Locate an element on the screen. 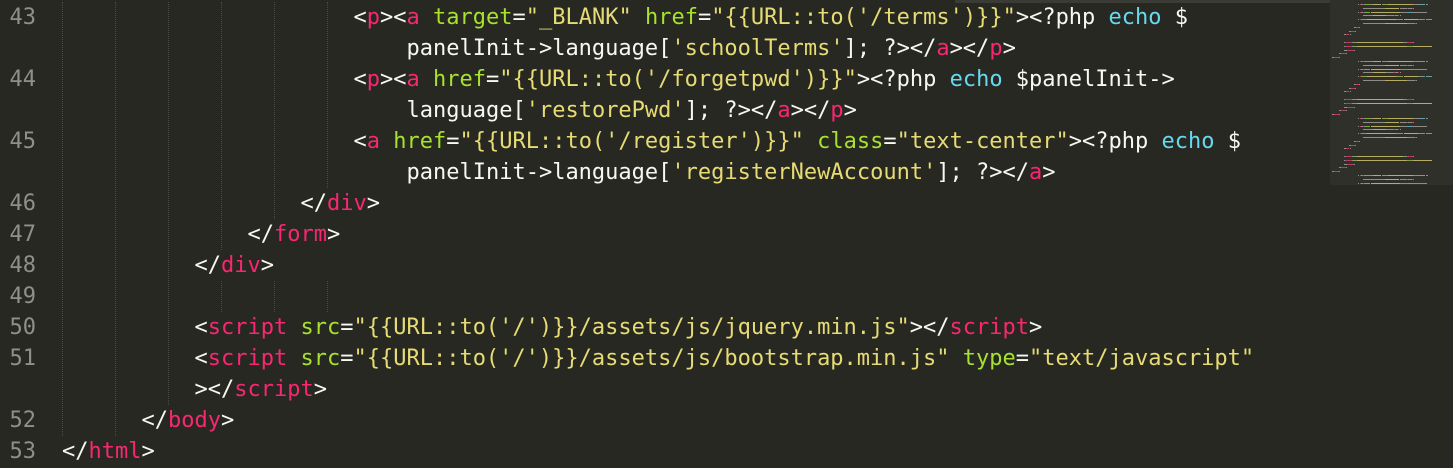  line-number: 47 is located at coordinates (23, 234).